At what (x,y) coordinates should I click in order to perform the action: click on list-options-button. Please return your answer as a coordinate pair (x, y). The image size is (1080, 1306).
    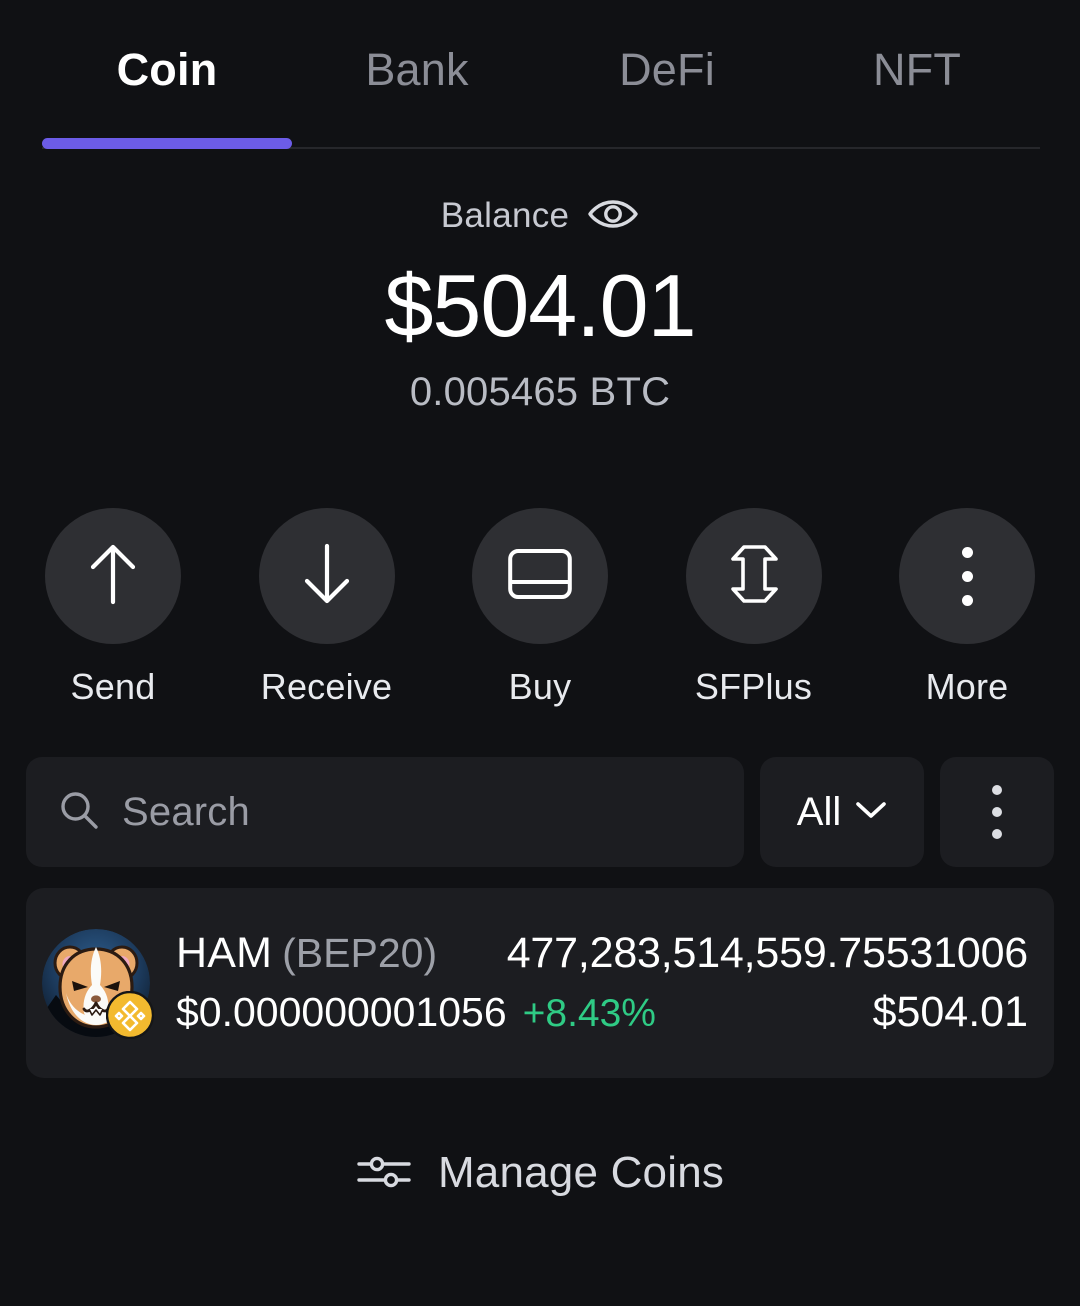
    Looking at the image, I should click on (997, 812).